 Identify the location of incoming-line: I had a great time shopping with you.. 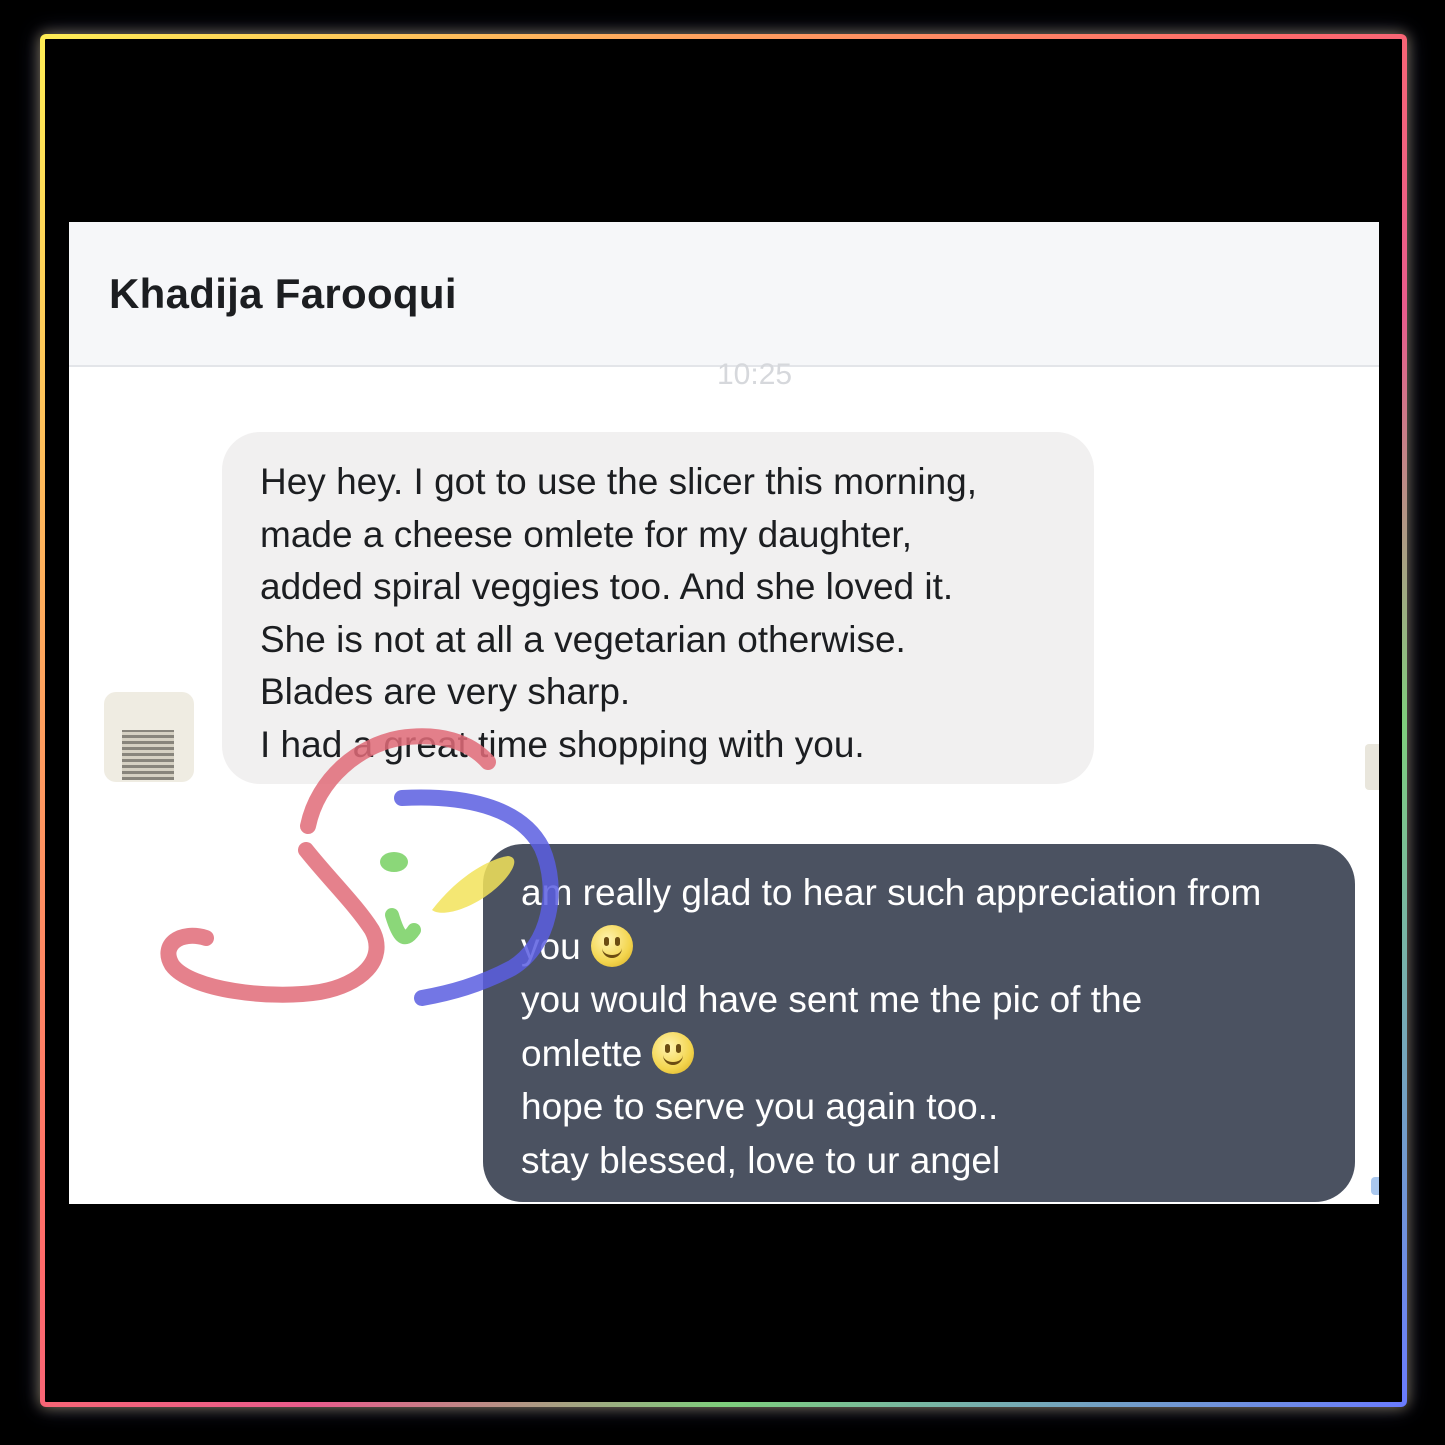
(562, 744).